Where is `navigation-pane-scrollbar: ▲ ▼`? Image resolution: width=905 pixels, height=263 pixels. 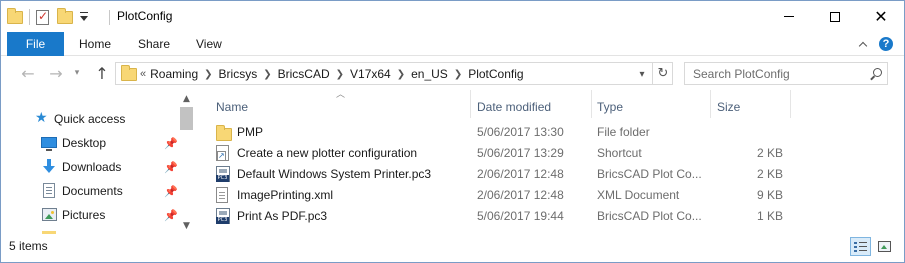 navigation-pane-scrollbar: ▲ ▼ is located at coordinates (186, 162).